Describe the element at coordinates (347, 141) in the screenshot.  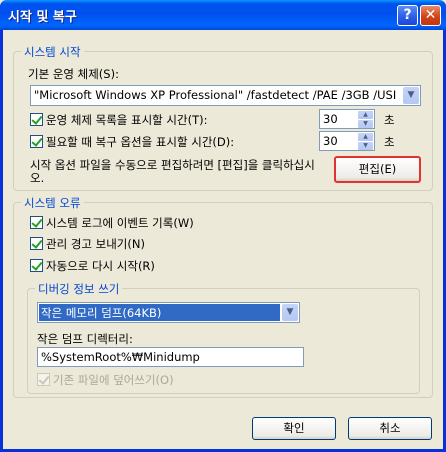
I see `show-recovery-seconds-input: 30 ▲ ▼` at that location.